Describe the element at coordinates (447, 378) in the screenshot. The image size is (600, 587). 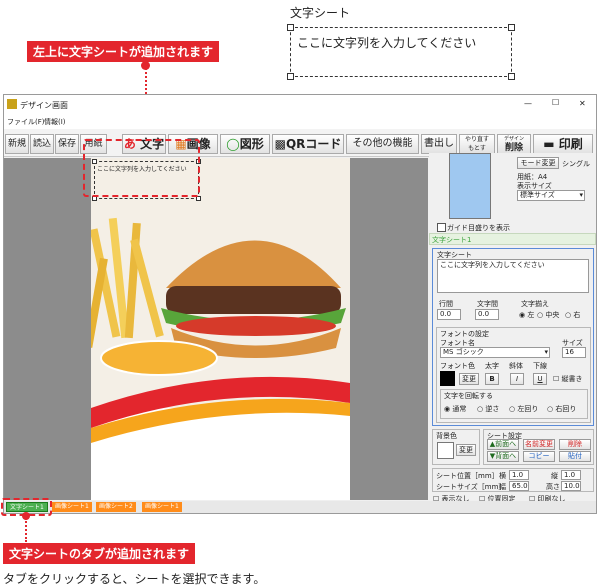
I see `font-color-swatch` at that location.